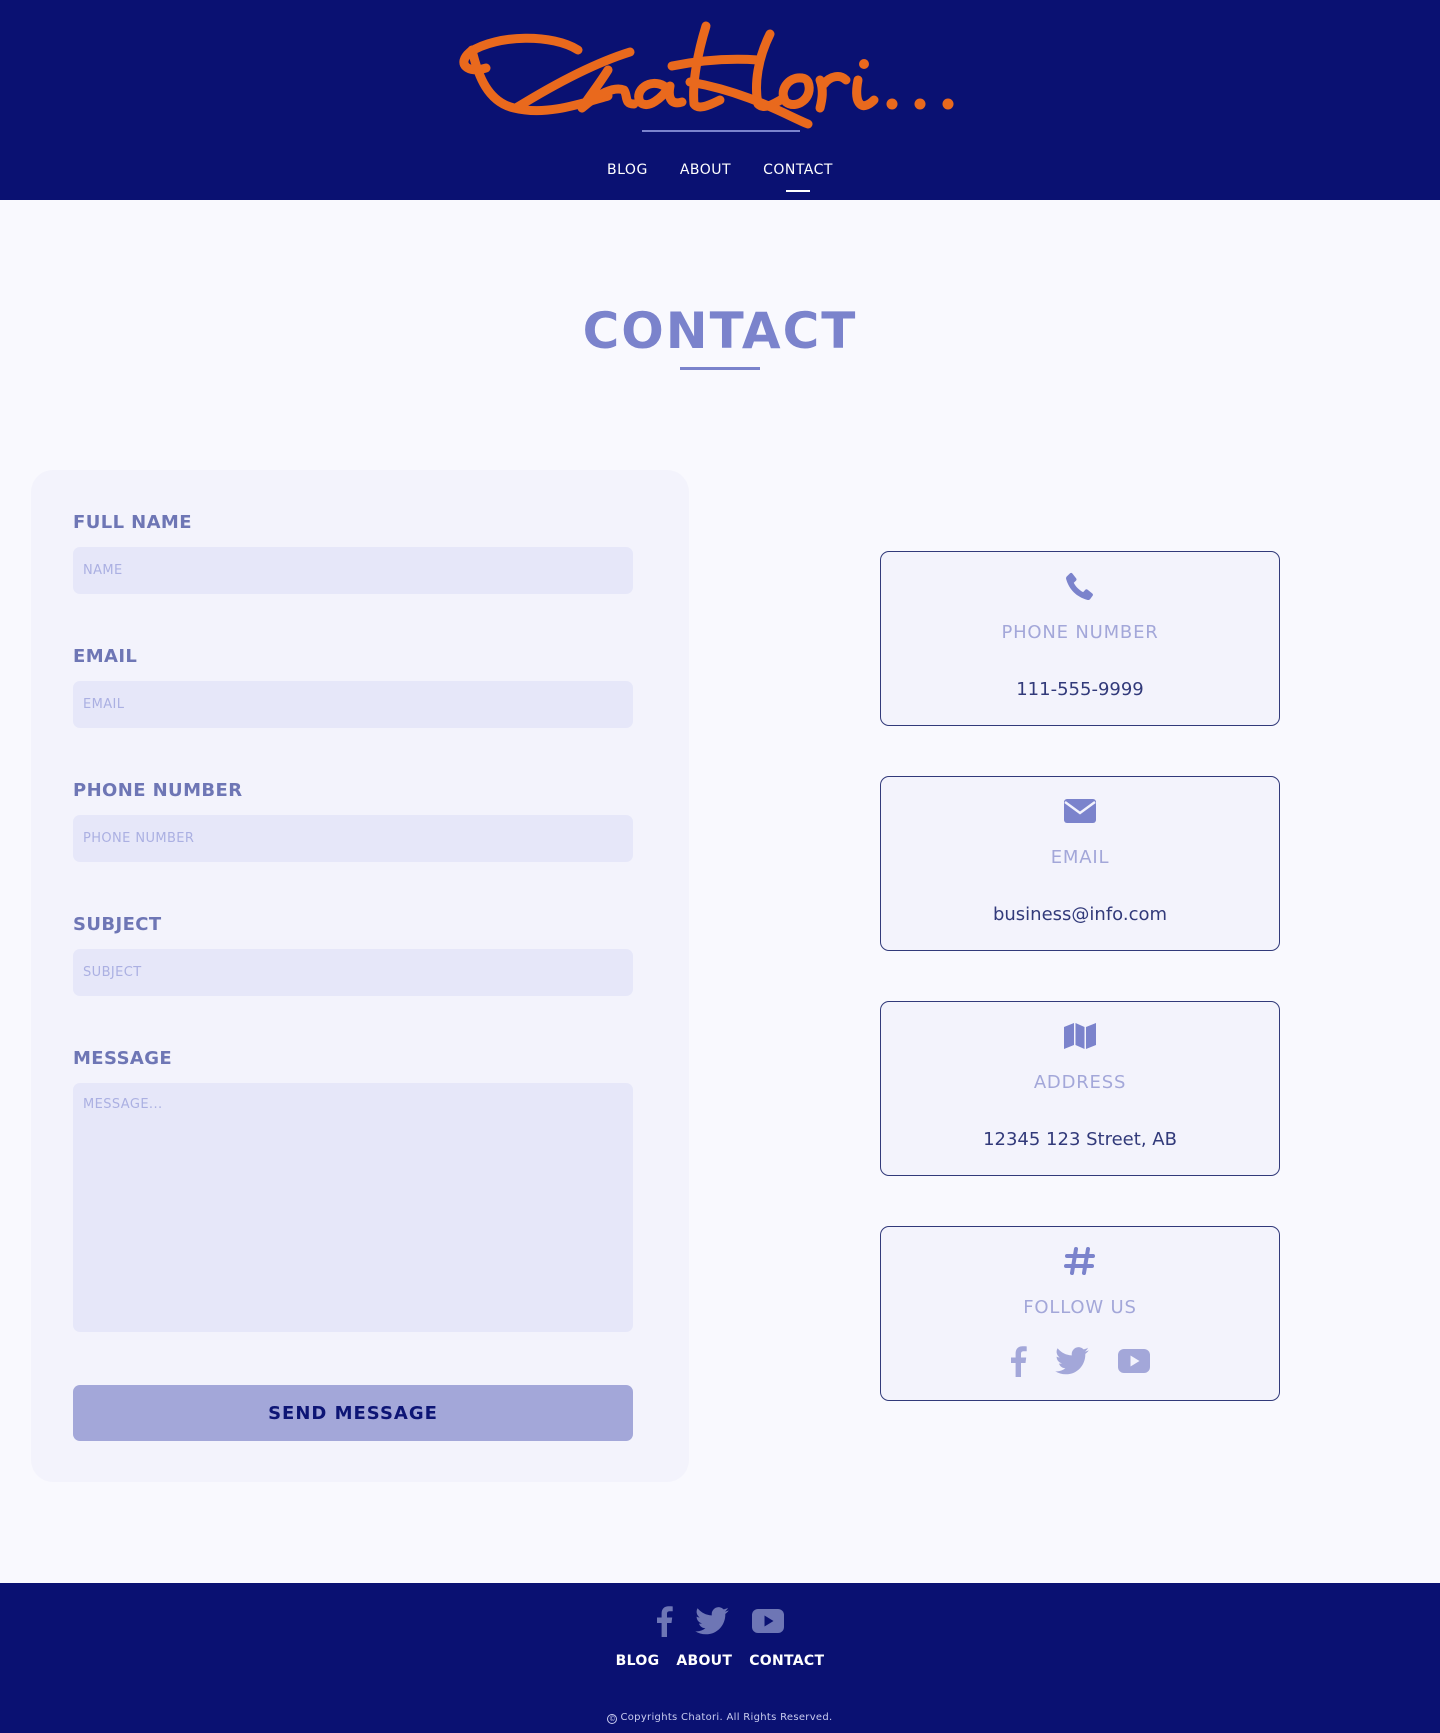  I want to click on footer-nav-blog: BLOG, so click(638, 1661).